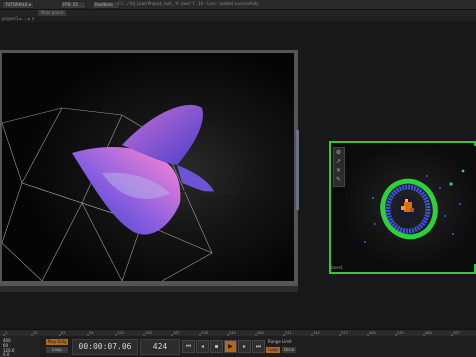 The height and width of the screenshot is (357, 476). I want to click on range-limit-label: Range Limit, so click(280, 341).